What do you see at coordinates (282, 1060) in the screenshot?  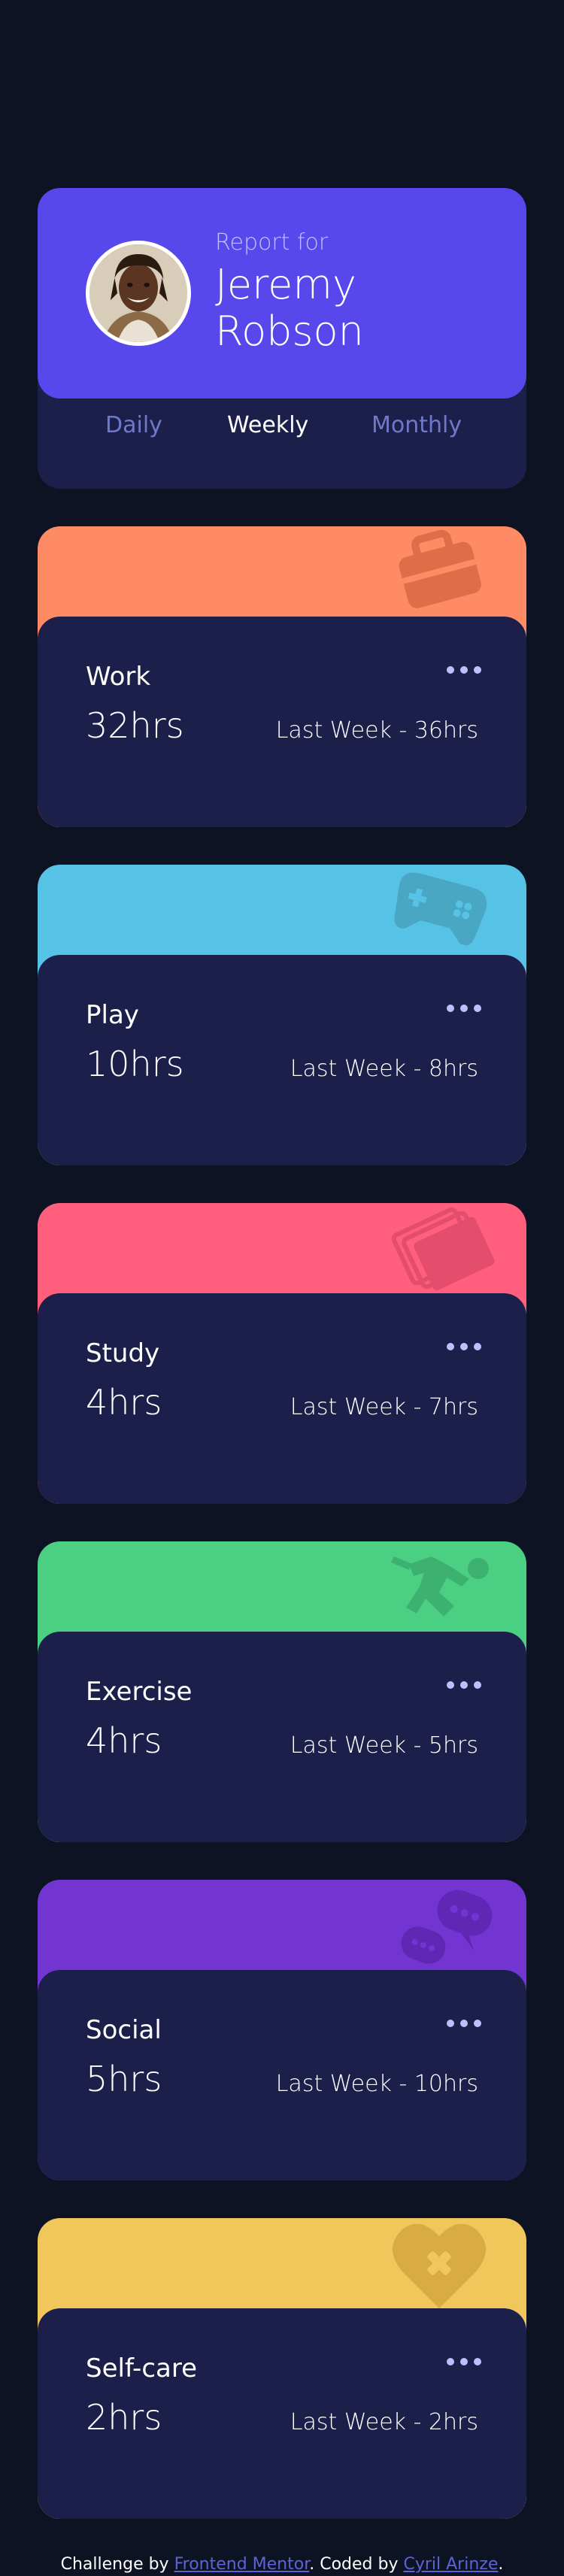 I see `card-body: Play 10hrs Last Week - 8hrs` at bounding box center [282, 1060].